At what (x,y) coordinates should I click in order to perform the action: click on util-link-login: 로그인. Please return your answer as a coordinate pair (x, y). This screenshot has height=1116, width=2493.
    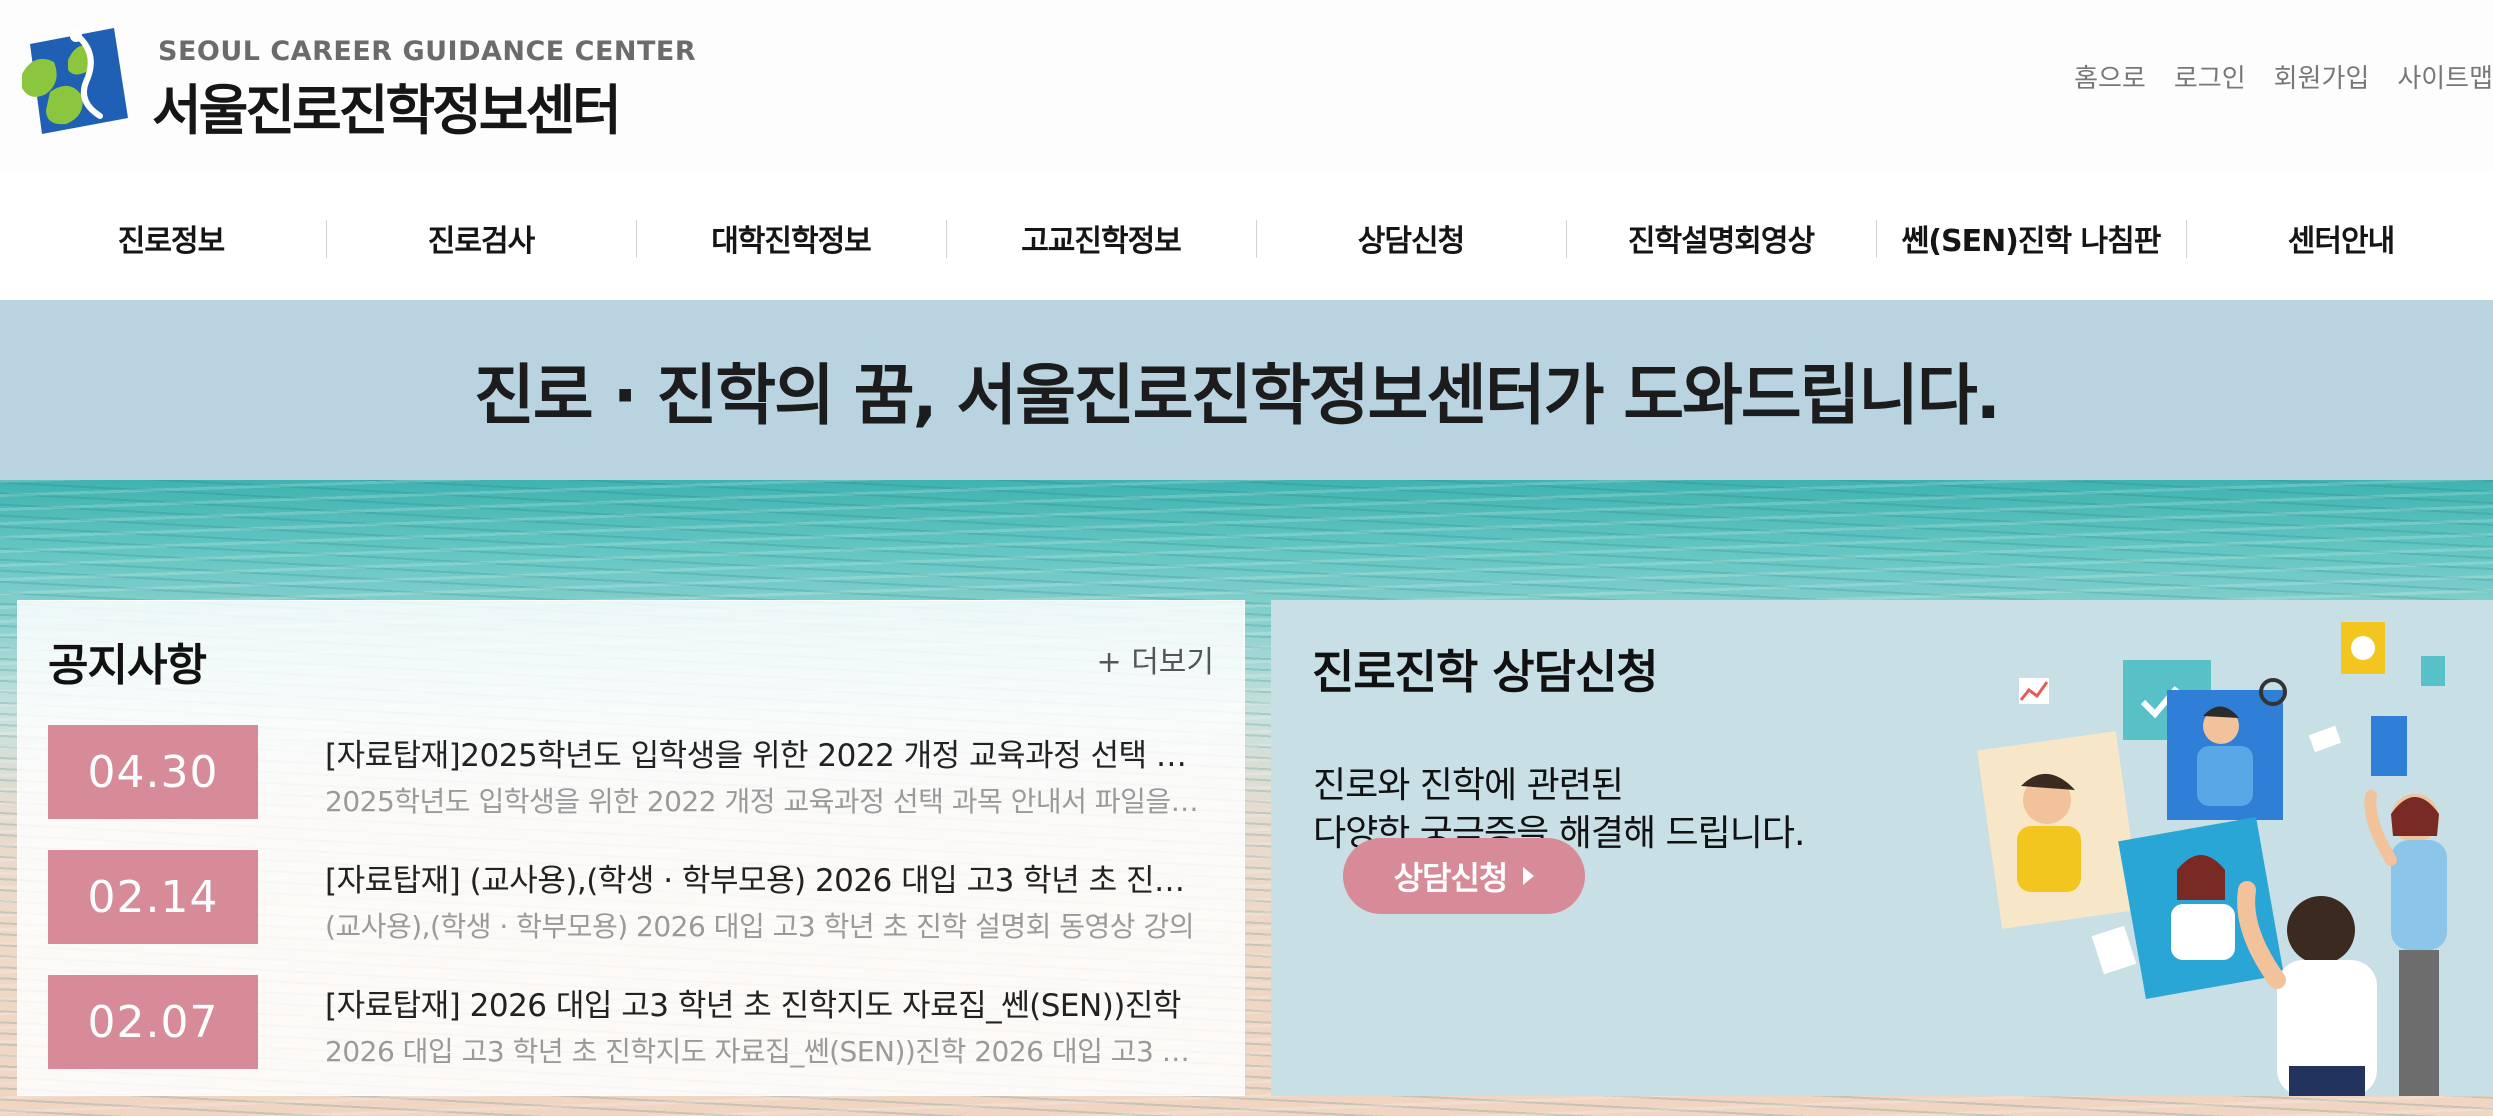
    Looking at the image, I should click on (2210, 76).